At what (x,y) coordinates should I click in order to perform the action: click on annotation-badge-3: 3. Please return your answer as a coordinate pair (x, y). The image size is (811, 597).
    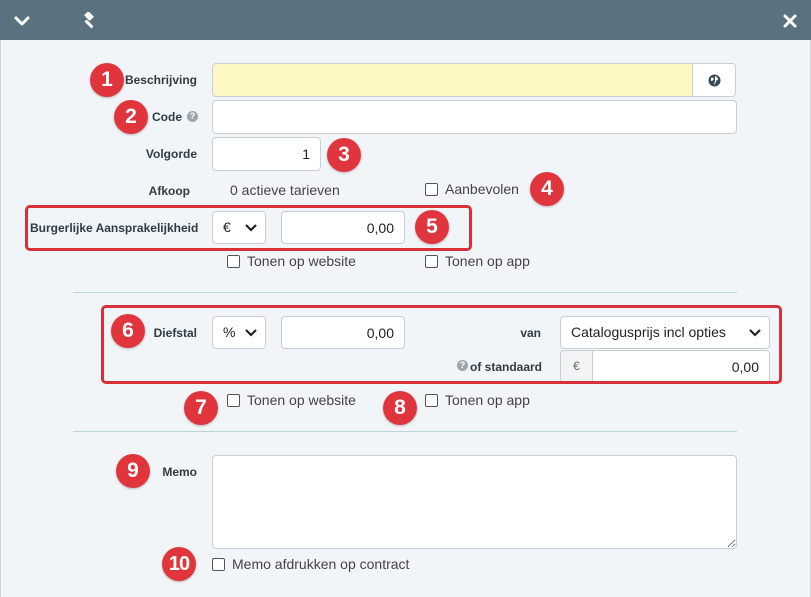
    Looking at the image, I should click on (344, 155).